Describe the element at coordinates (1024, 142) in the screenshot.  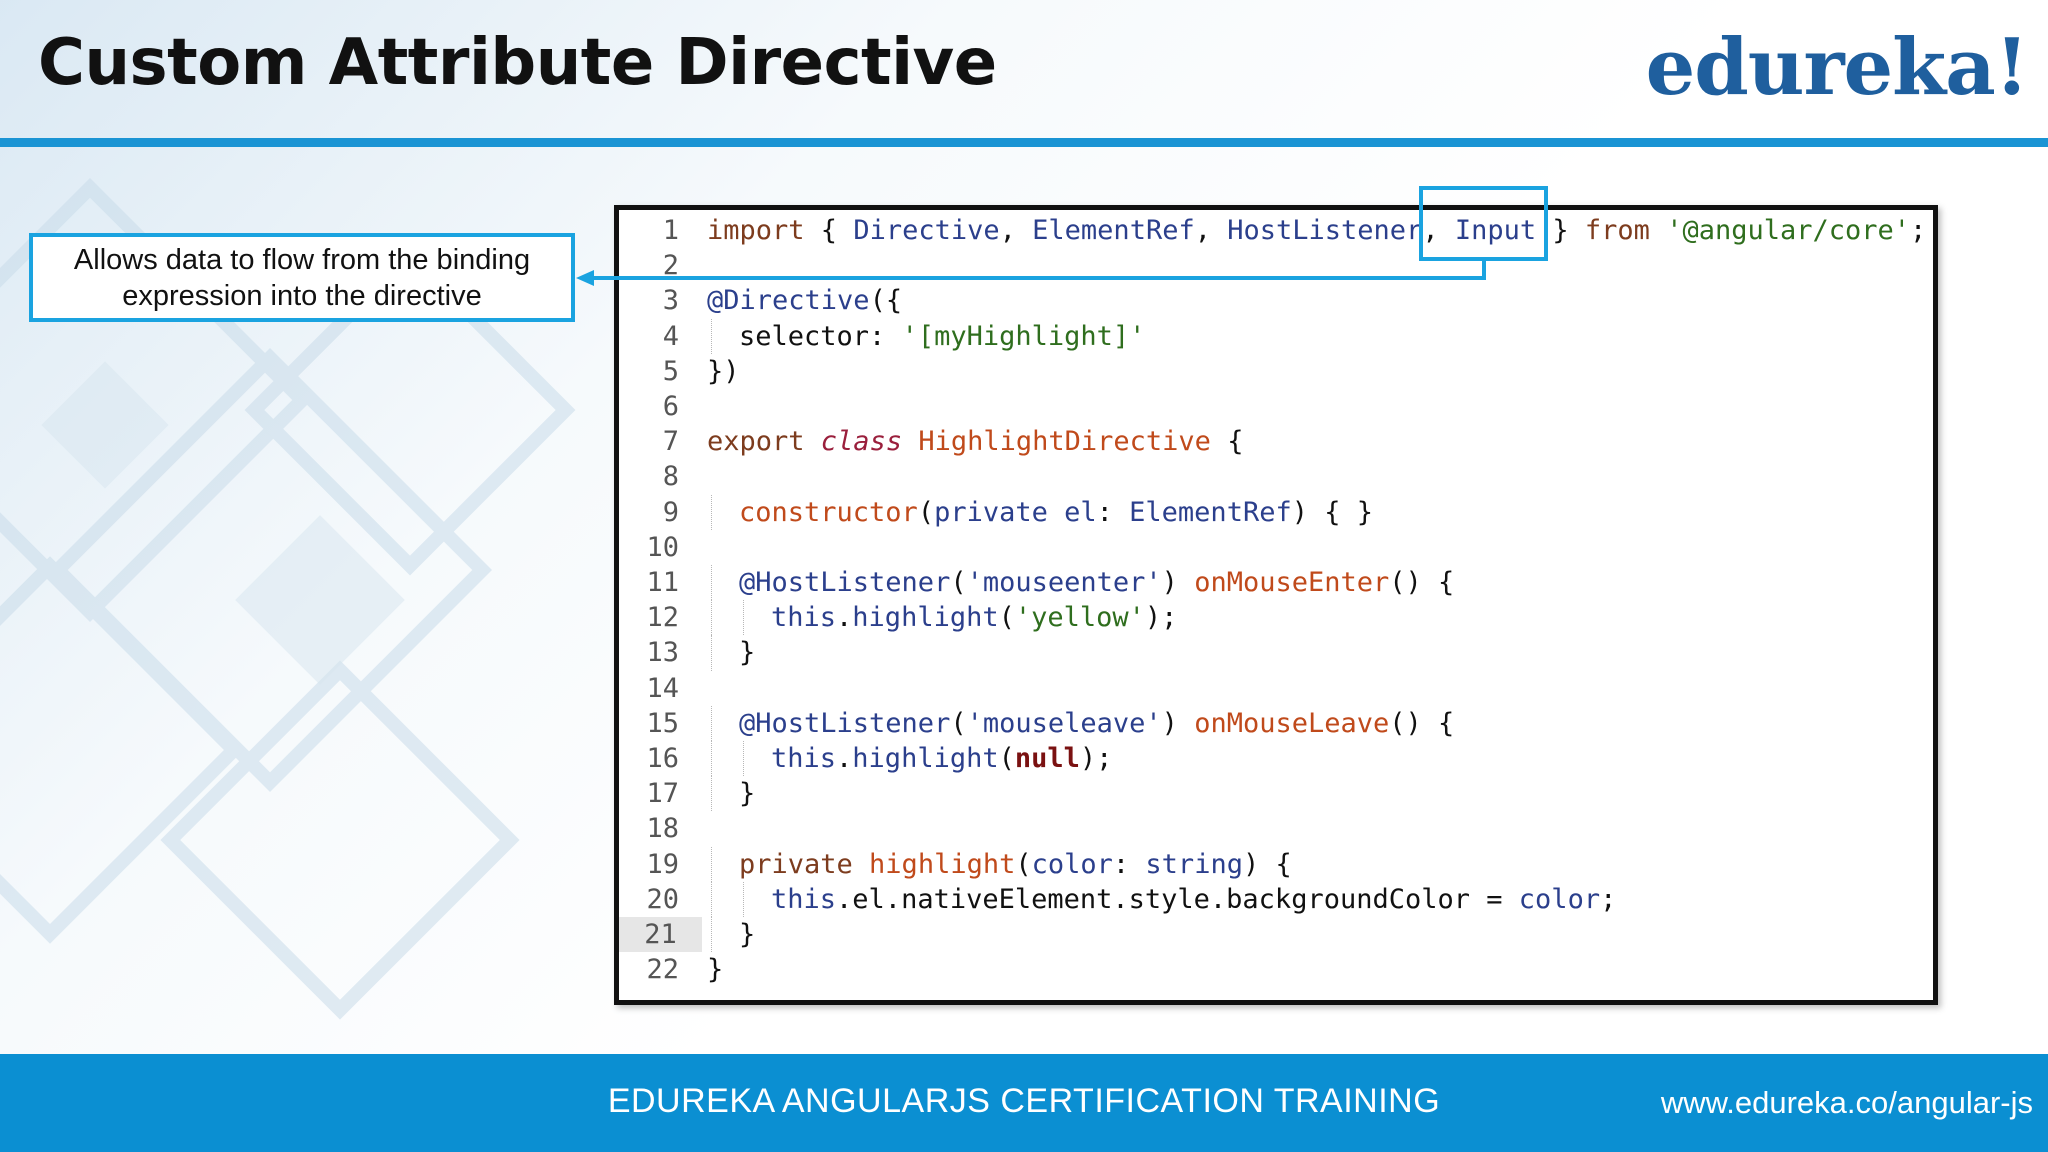
I see `header-divider` at that location.